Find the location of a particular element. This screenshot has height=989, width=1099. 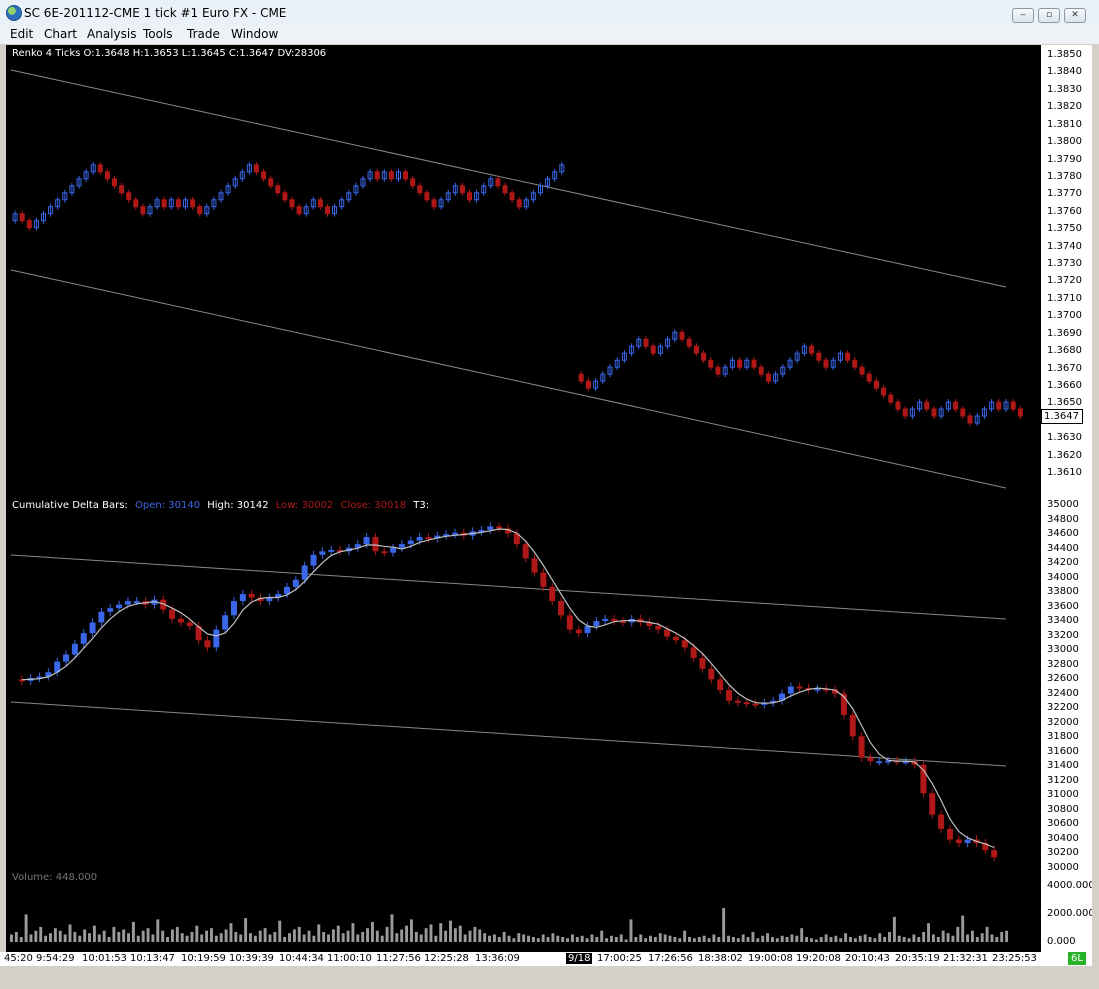

symbol-badge: 6L is located at coordinates (1077, 958).